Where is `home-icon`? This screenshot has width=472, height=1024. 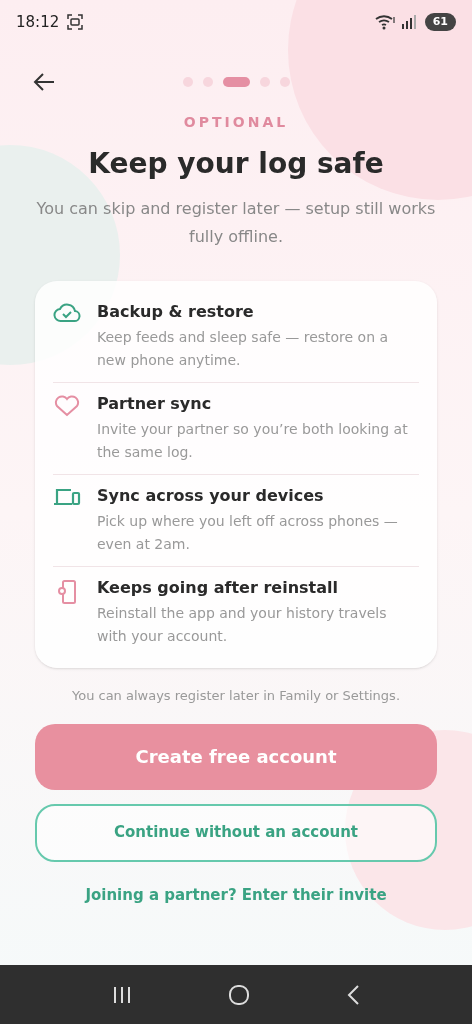 home-icon is located at coordinates (239, 994).